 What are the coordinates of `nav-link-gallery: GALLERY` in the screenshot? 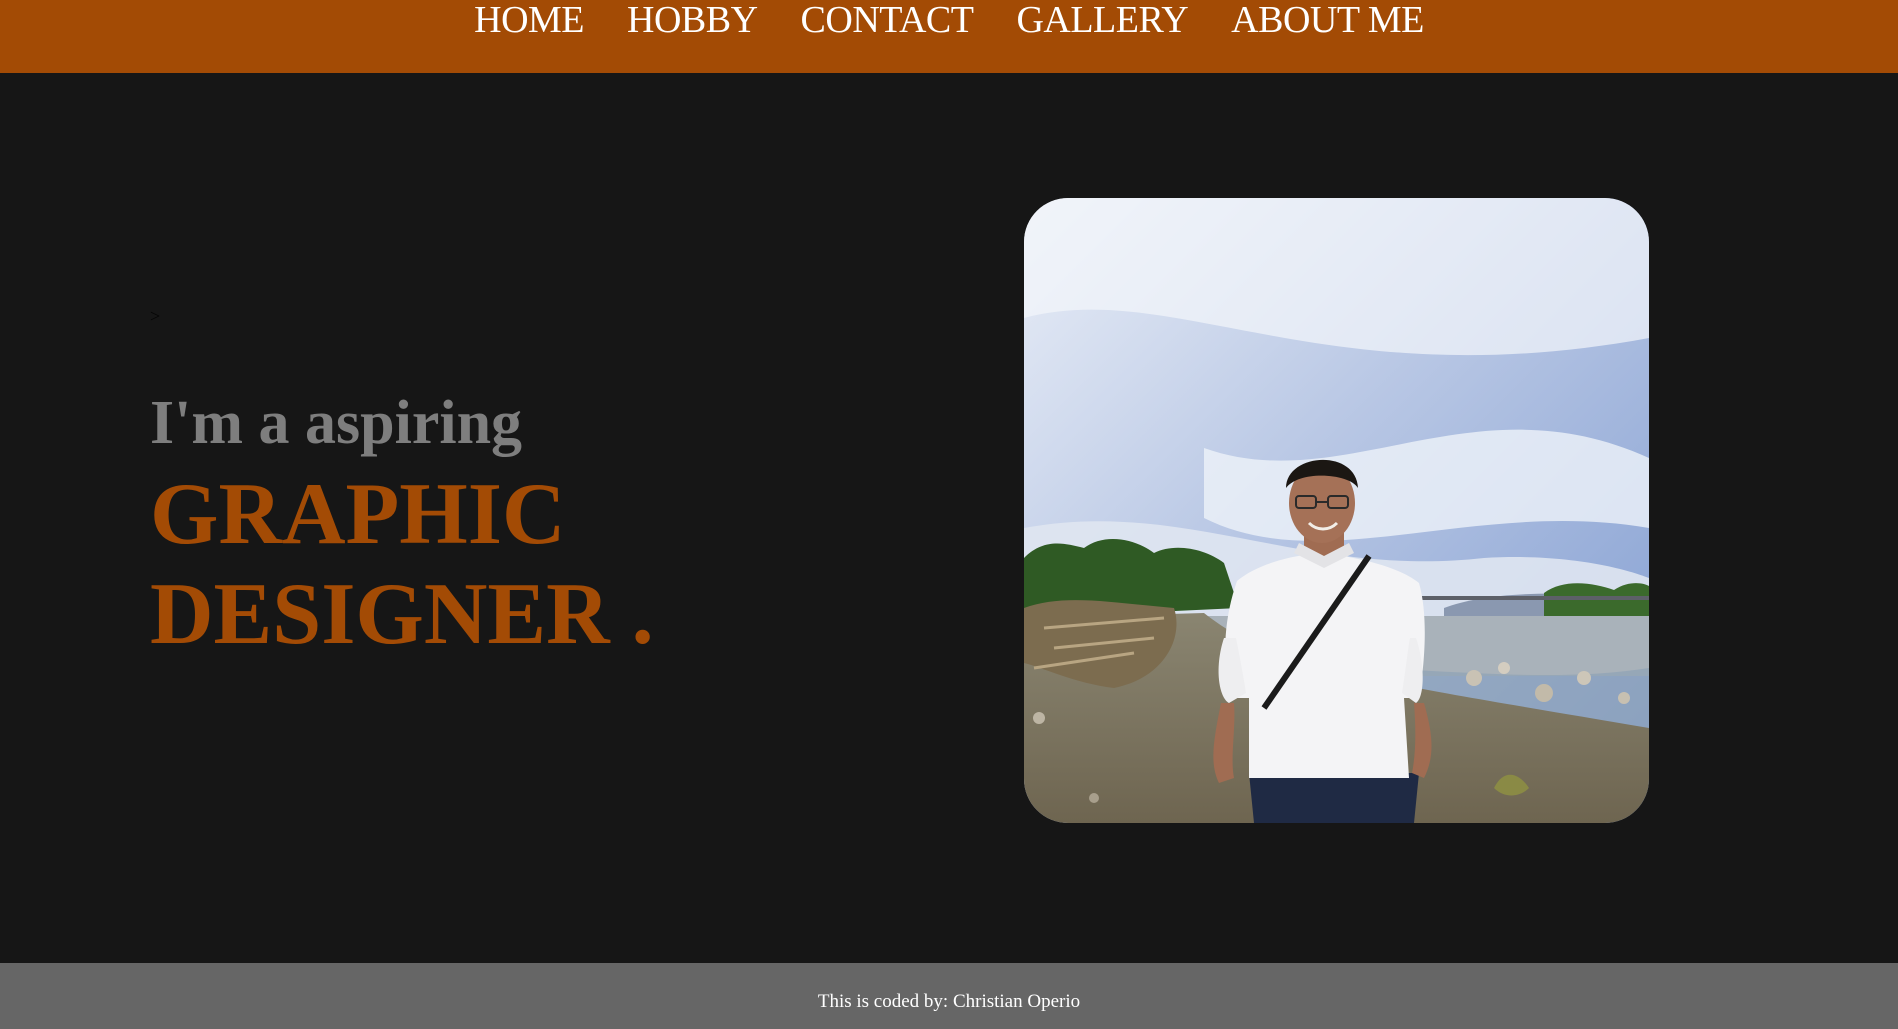 It's located at (1102, 20).